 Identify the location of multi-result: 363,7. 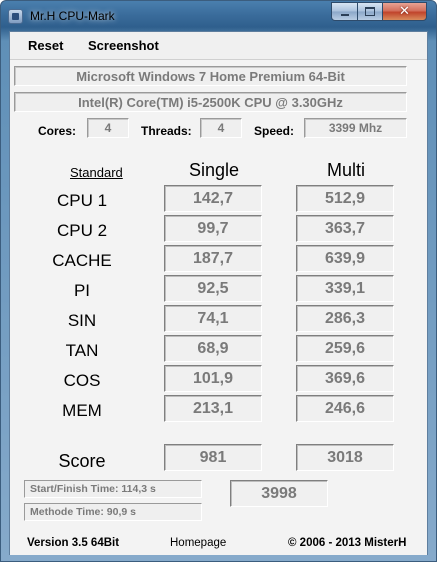
(345, 228).